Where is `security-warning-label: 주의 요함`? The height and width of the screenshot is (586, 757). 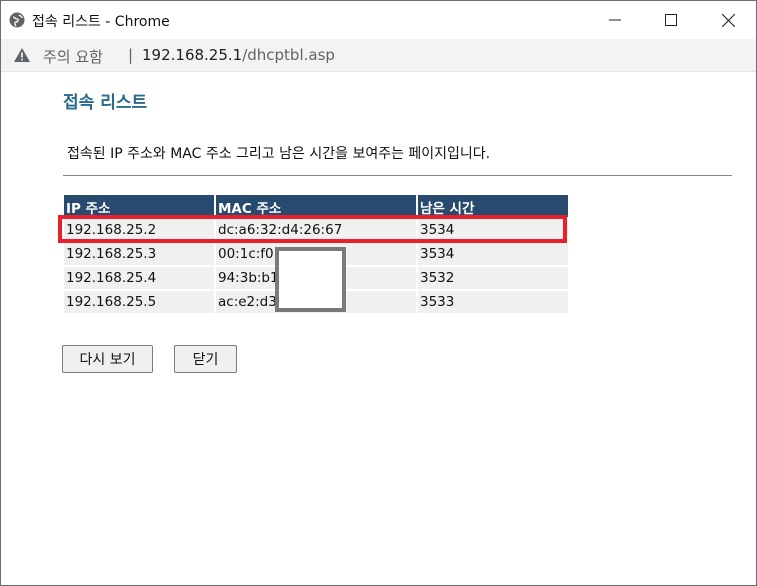
security-warning-label: 주의 요함 is located at coordinates (73, 56).